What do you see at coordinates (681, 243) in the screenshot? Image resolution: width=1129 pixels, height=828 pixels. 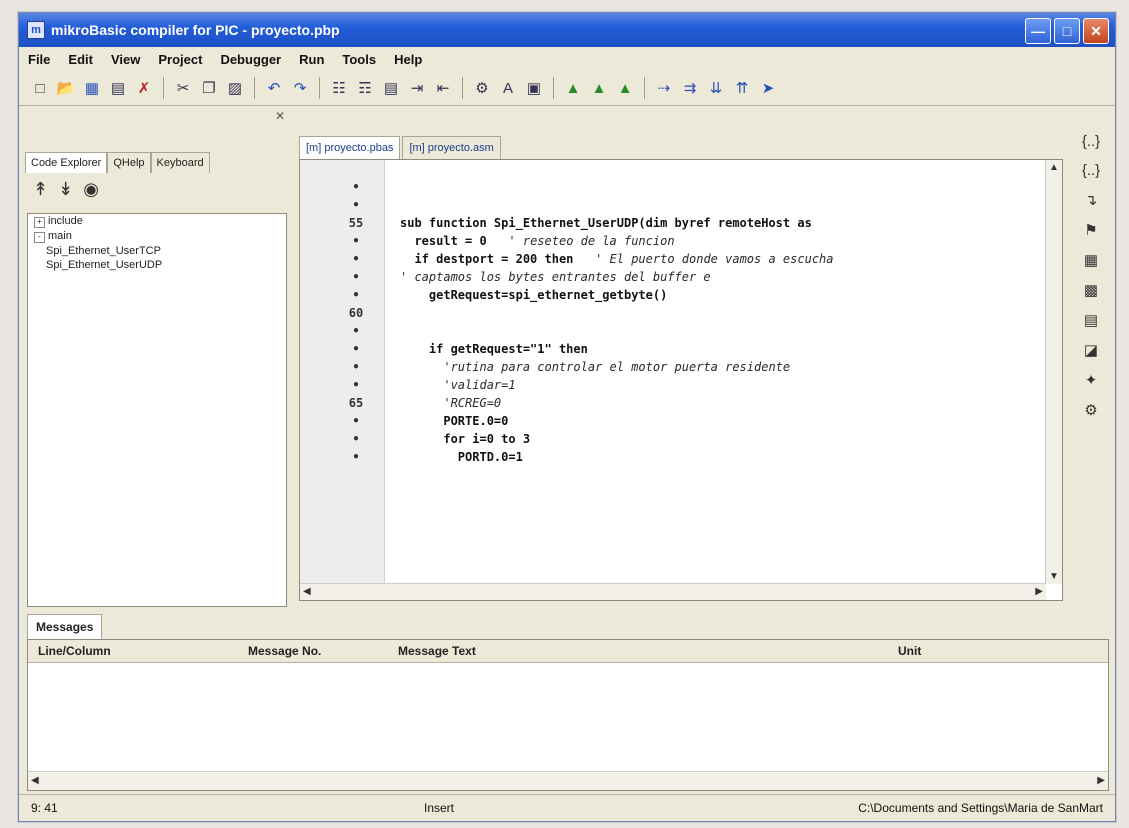 I see `code-line: • result = 0 ' reseteo de la funcion` at bounding box center [681, 243].